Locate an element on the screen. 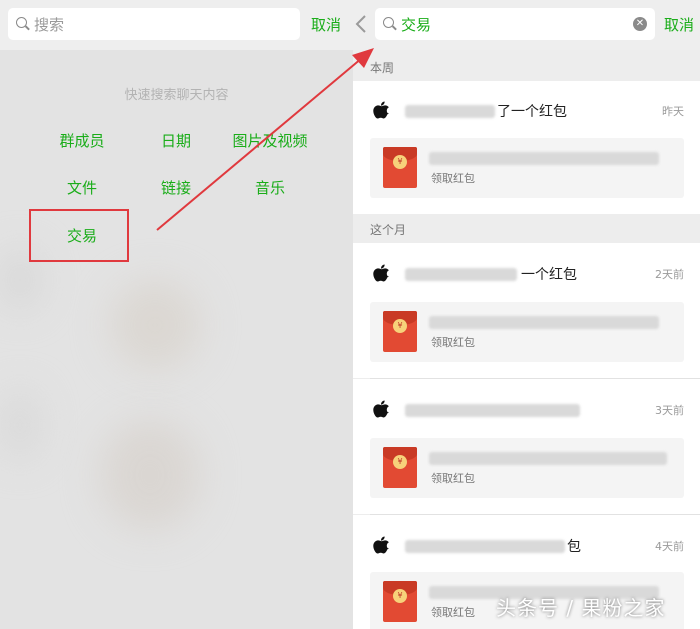 The width and height of the screenshot is (700, 629). timestamp: 2天前 is located at coordinates (669, 274).